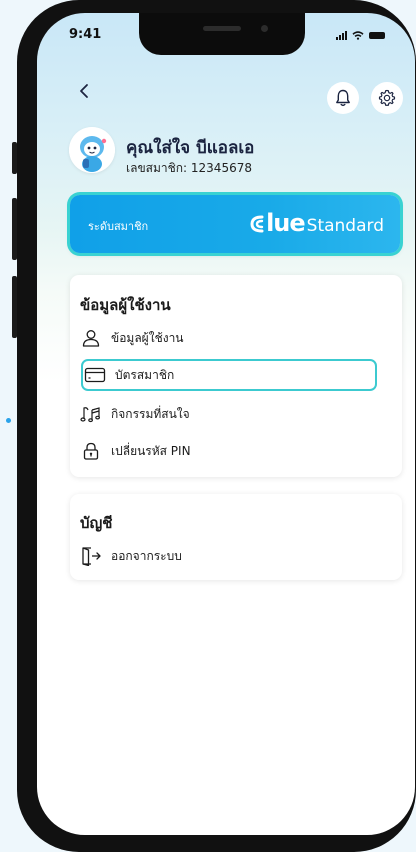 The width and height of the screenshot is (416, 852). What do you see at coordinates (264, 28) in the screenshot?
I see `front-camera` at bounding box center [264, 28].